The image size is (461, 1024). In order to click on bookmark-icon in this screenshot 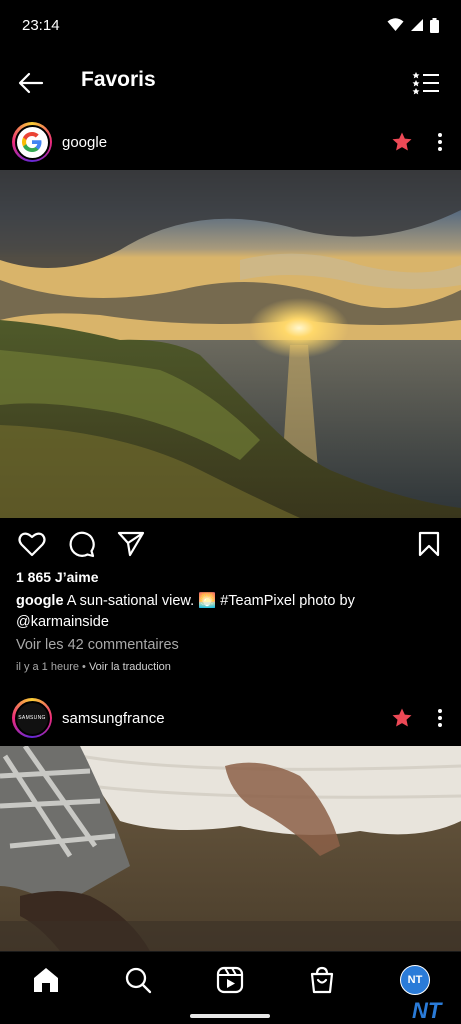, I will do `click(429, 544)`.